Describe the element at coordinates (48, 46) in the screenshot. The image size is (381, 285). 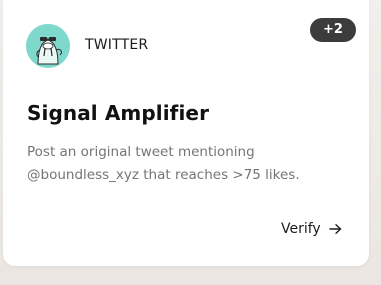
I see `walrus-mascot-icon` at that location.